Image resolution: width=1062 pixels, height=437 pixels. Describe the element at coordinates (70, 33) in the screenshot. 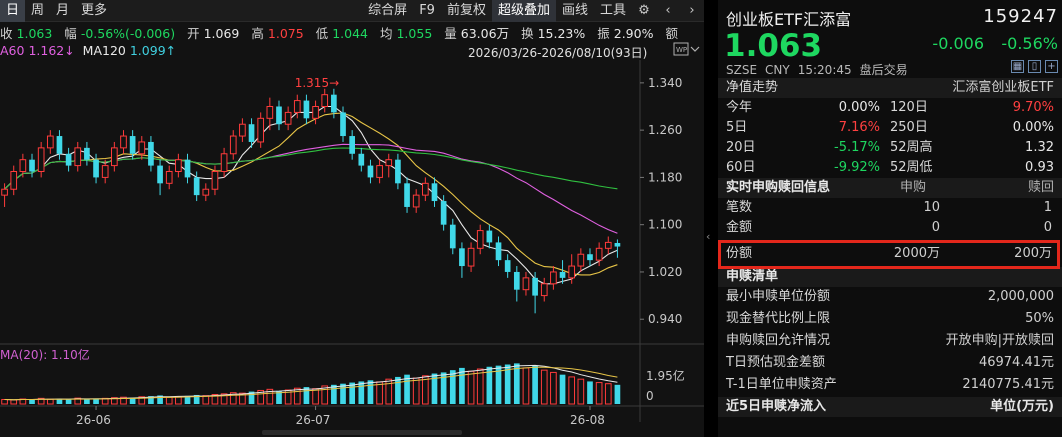

I see `change-label: 幅` at that location.